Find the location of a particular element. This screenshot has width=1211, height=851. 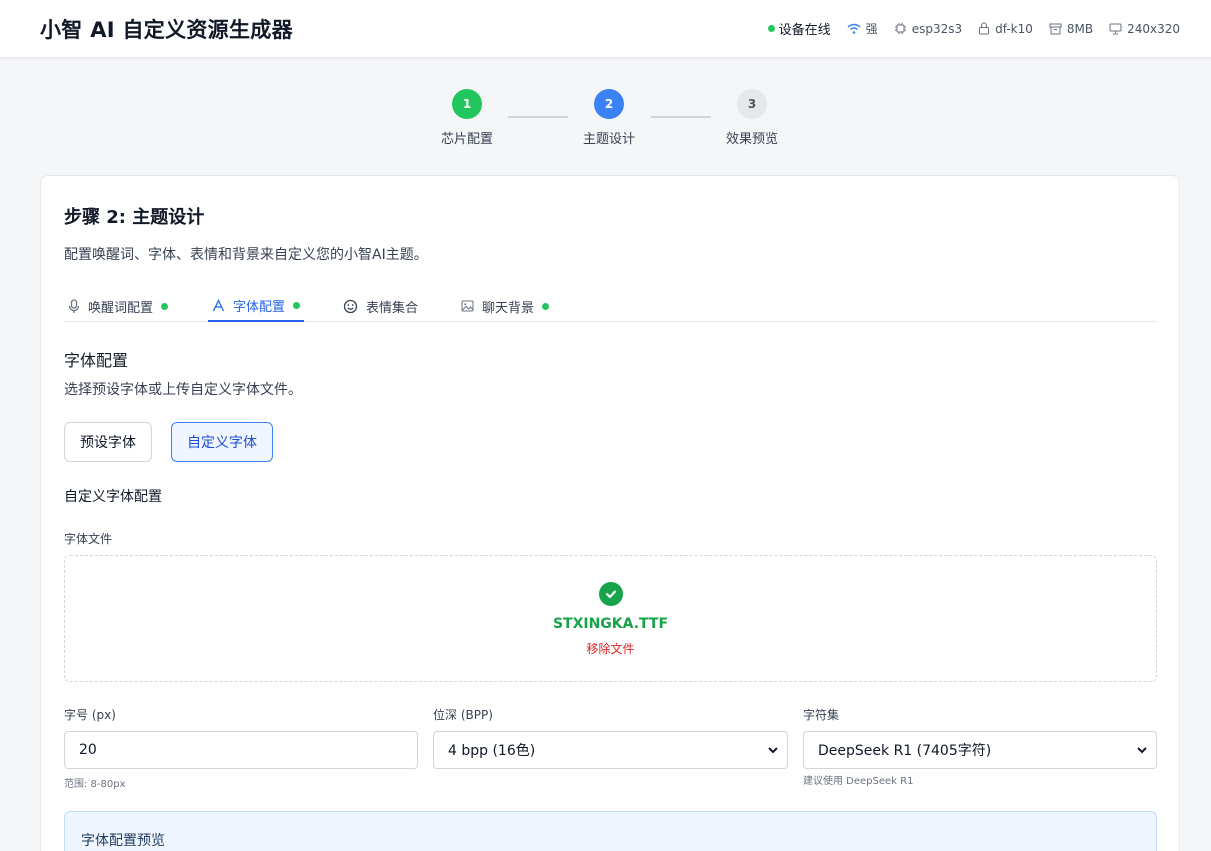

tab-label: 唤醒词配置 is located at coordinates (121, 308).